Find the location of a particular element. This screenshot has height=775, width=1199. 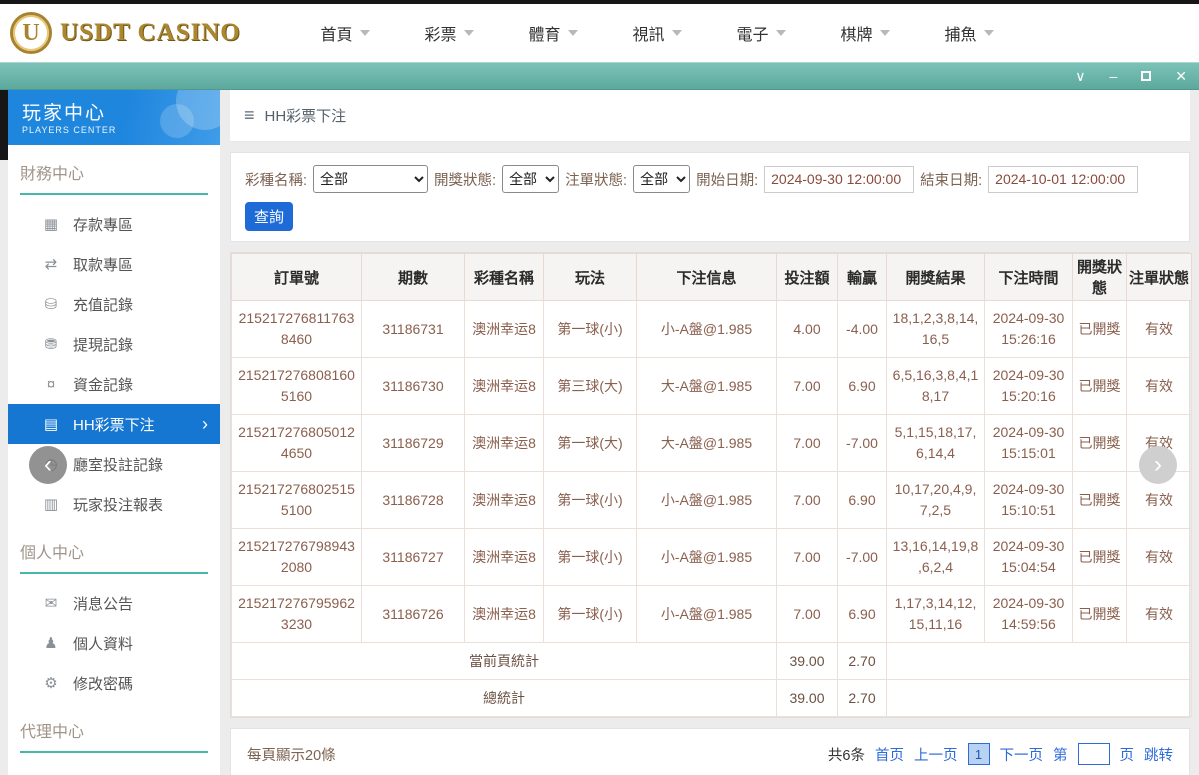

column-header-period: 期數 is located at coordinates (413, 277).